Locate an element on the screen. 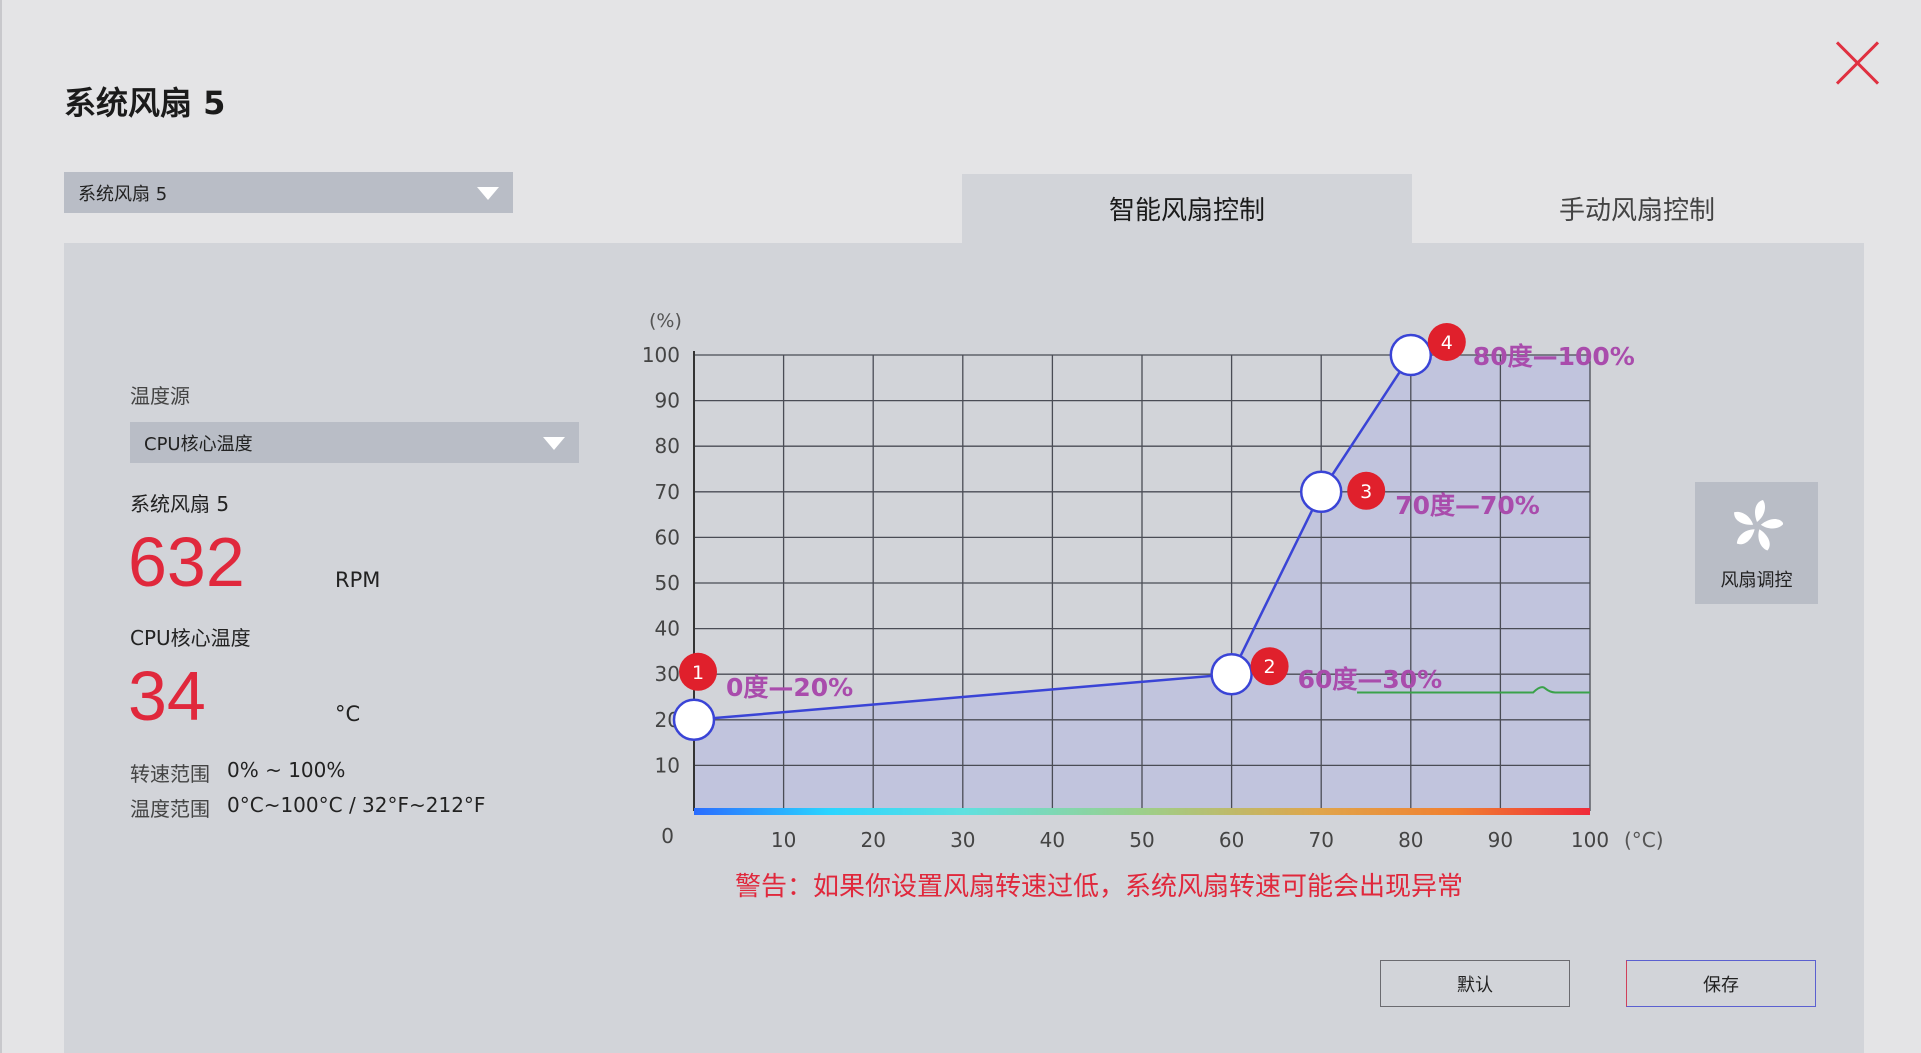 The height and width of the screenshot is (1053, 1921). temp-range-label: 温度范围 is located at coordinates (170, 809).